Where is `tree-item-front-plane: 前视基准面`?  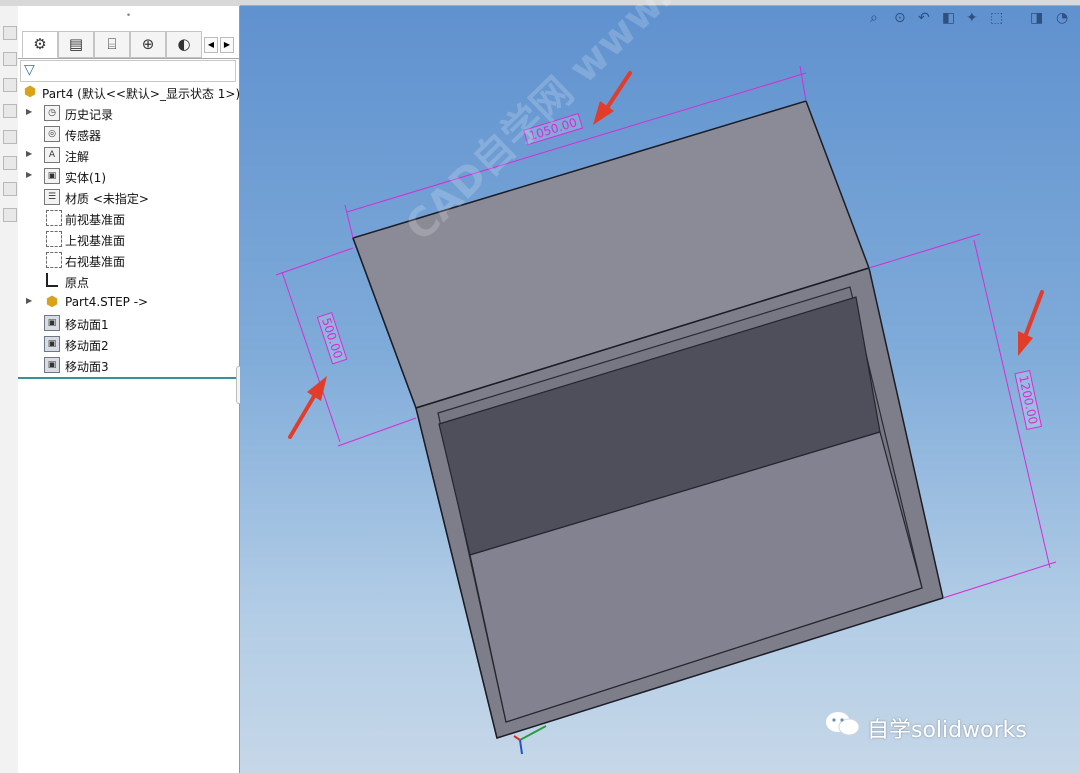
tree-item-front-plane: 前视基准面 is located at coordinates (128, 218).